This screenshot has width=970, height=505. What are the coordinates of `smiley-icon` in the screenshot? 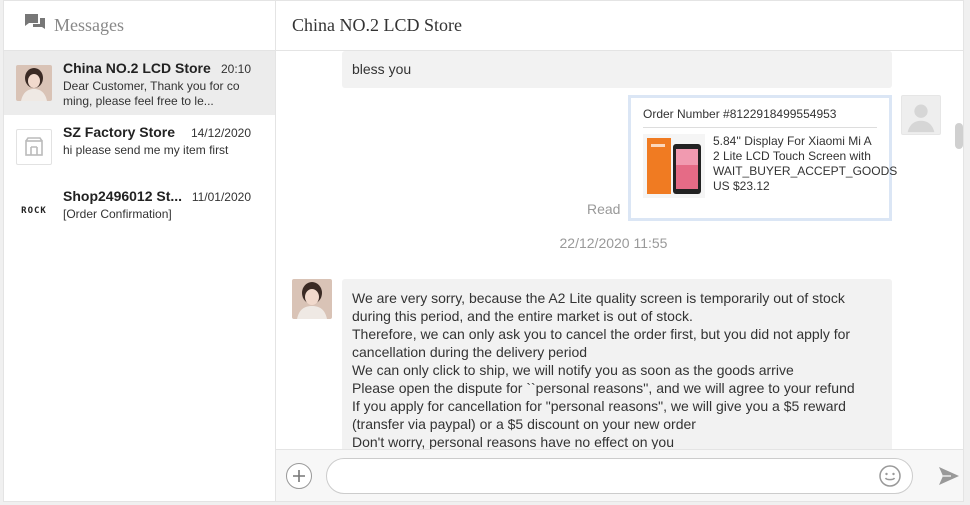 It's located at (890, 476).